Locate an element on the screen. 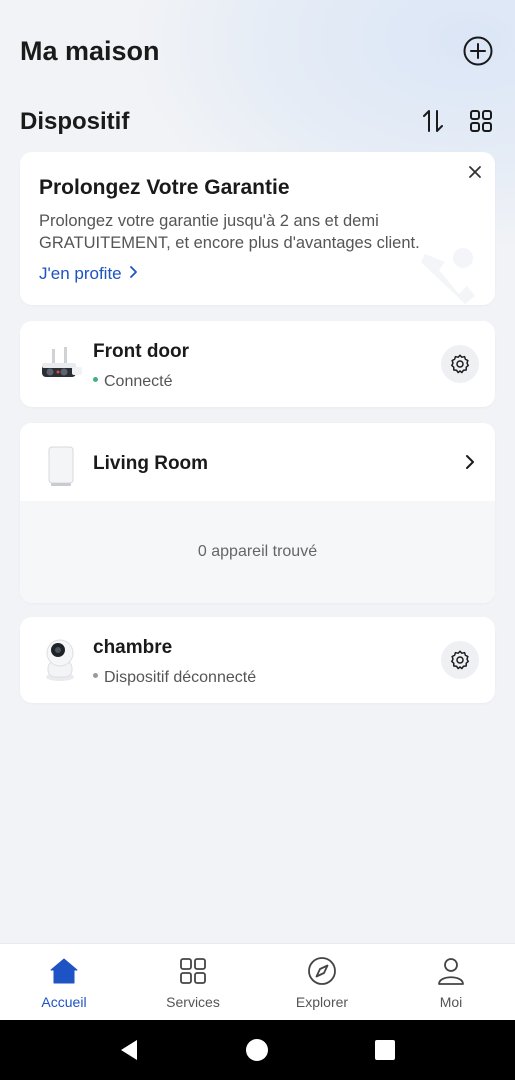 The image size is (515, 1080). tab-moi: Moi is located at coordinates (451, 982).